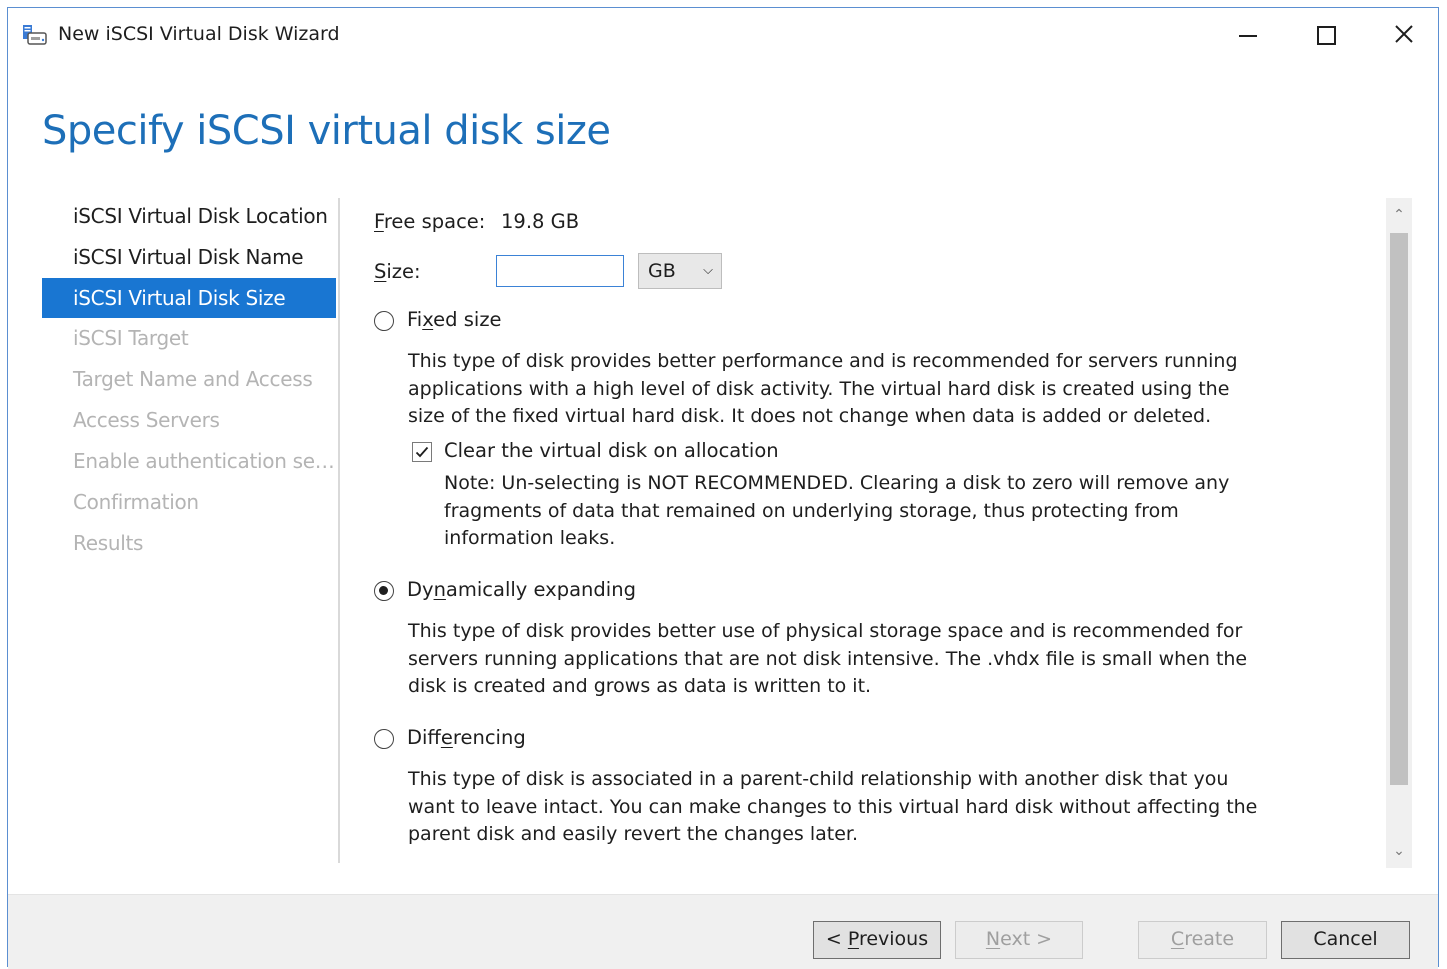  Describe the element at coordinates (1399, 215) in the screenshot. I see `scroll-up-icon: ⌃` at that location.